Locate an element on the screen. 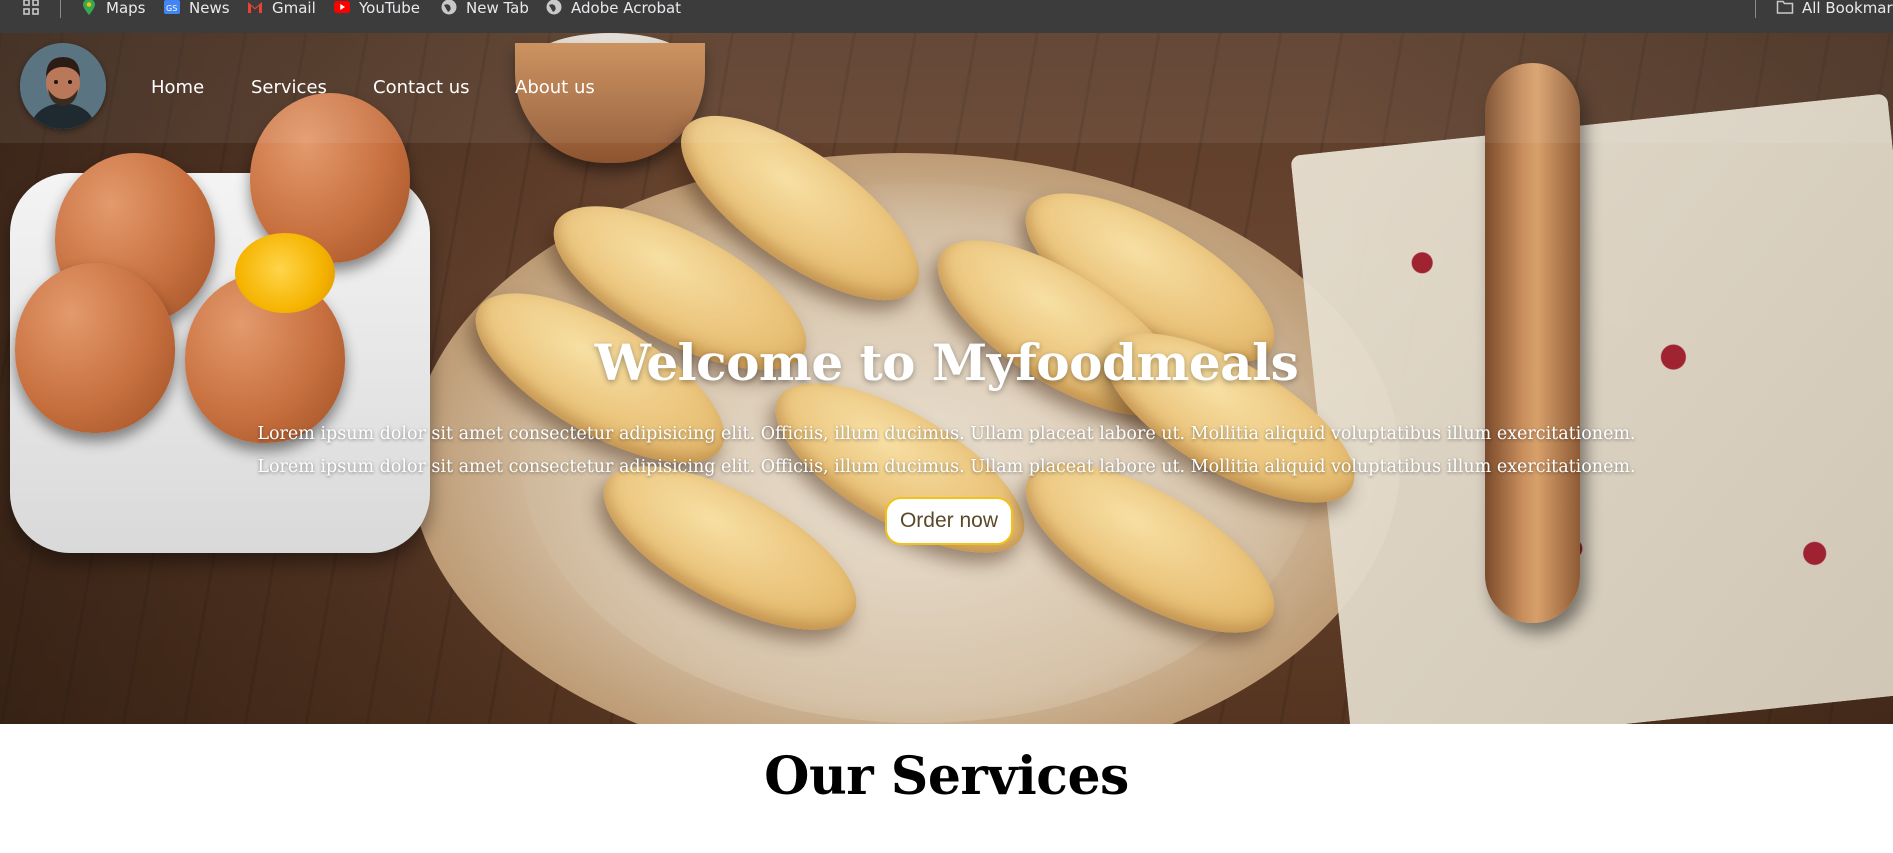 The width and height of the screenshot is (1893, 853). egg-yolk-image is located at coordinates (285, 273).